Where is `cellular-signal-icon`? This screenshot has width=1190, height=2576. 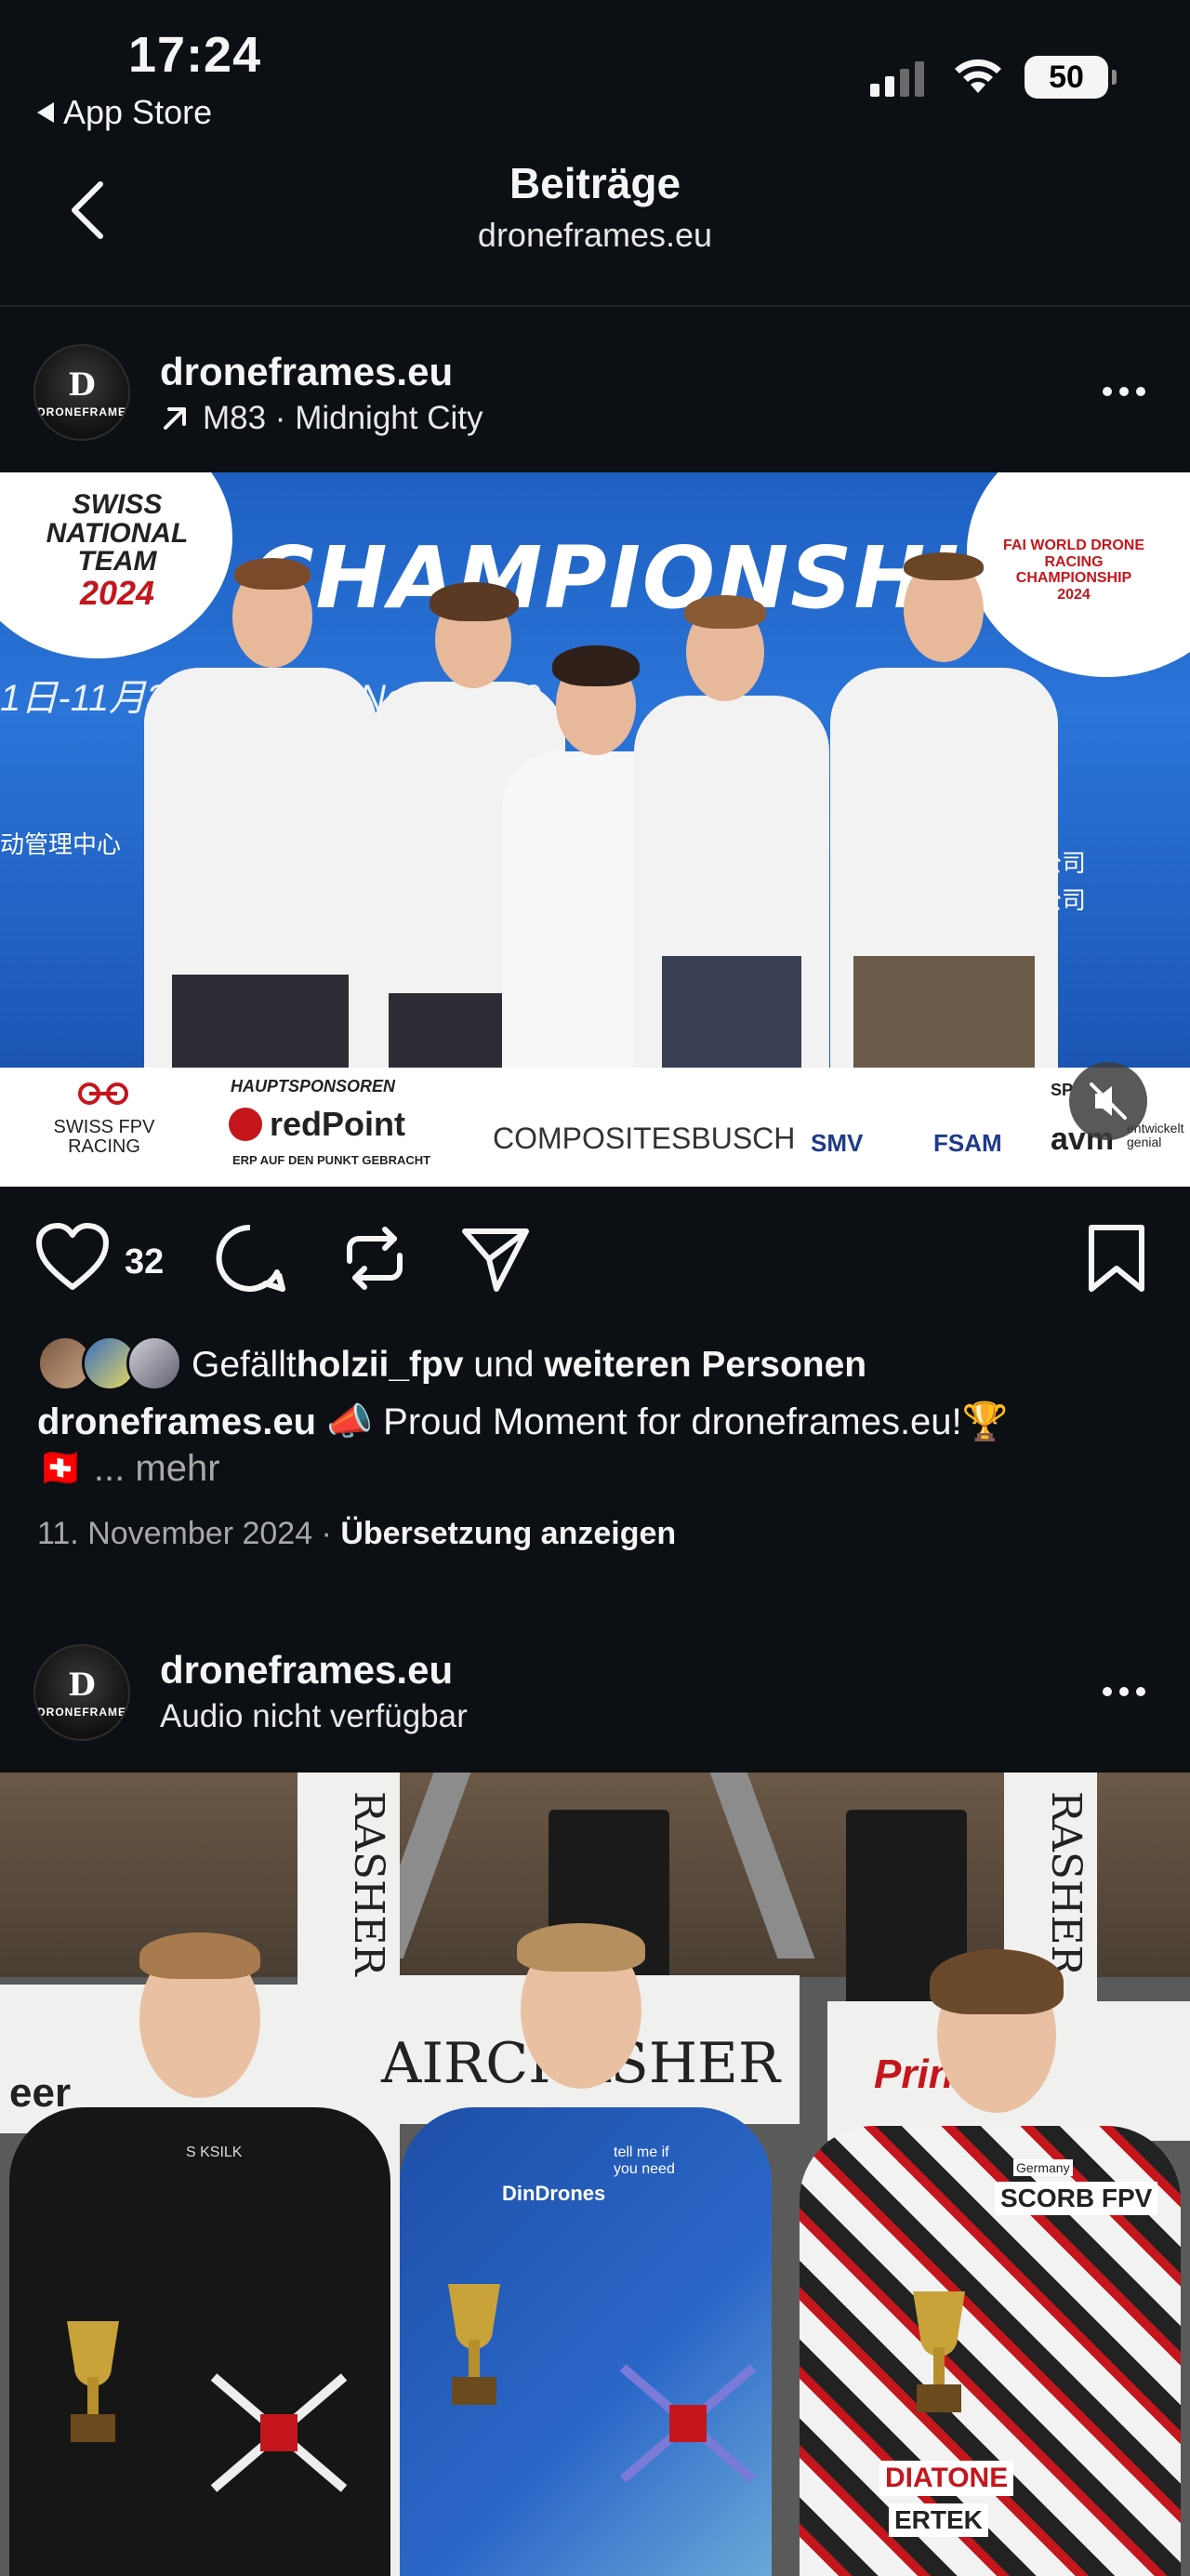 cellular-signal-icon is located at coordinates (897, 77).